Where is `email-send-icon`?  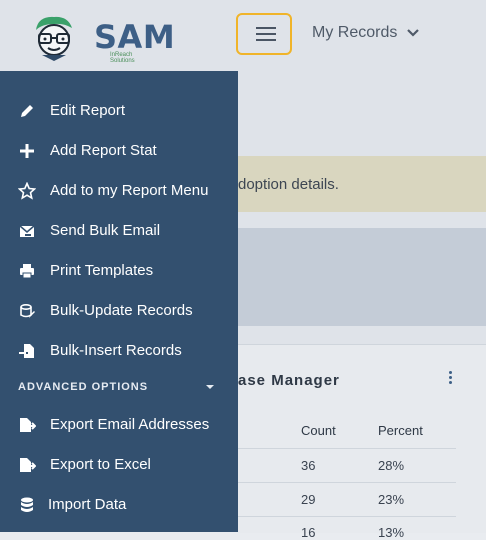 email-send-icon is located at coordinates (27, 231).